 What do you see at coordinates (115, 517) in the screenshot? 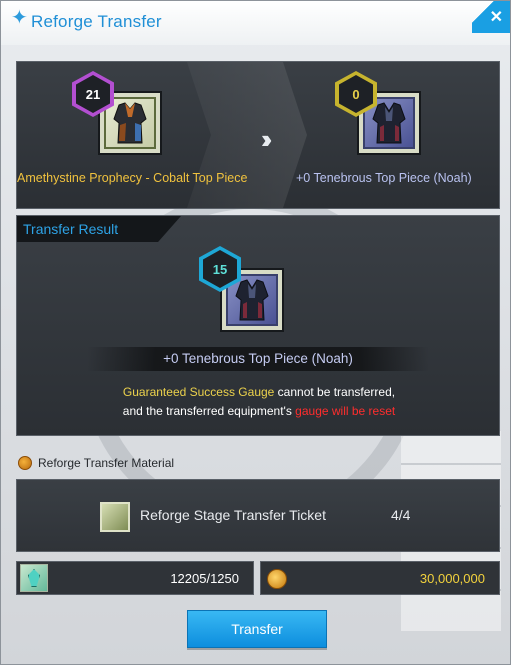
I see `ticket-icon` at bounding box center [115, 517].